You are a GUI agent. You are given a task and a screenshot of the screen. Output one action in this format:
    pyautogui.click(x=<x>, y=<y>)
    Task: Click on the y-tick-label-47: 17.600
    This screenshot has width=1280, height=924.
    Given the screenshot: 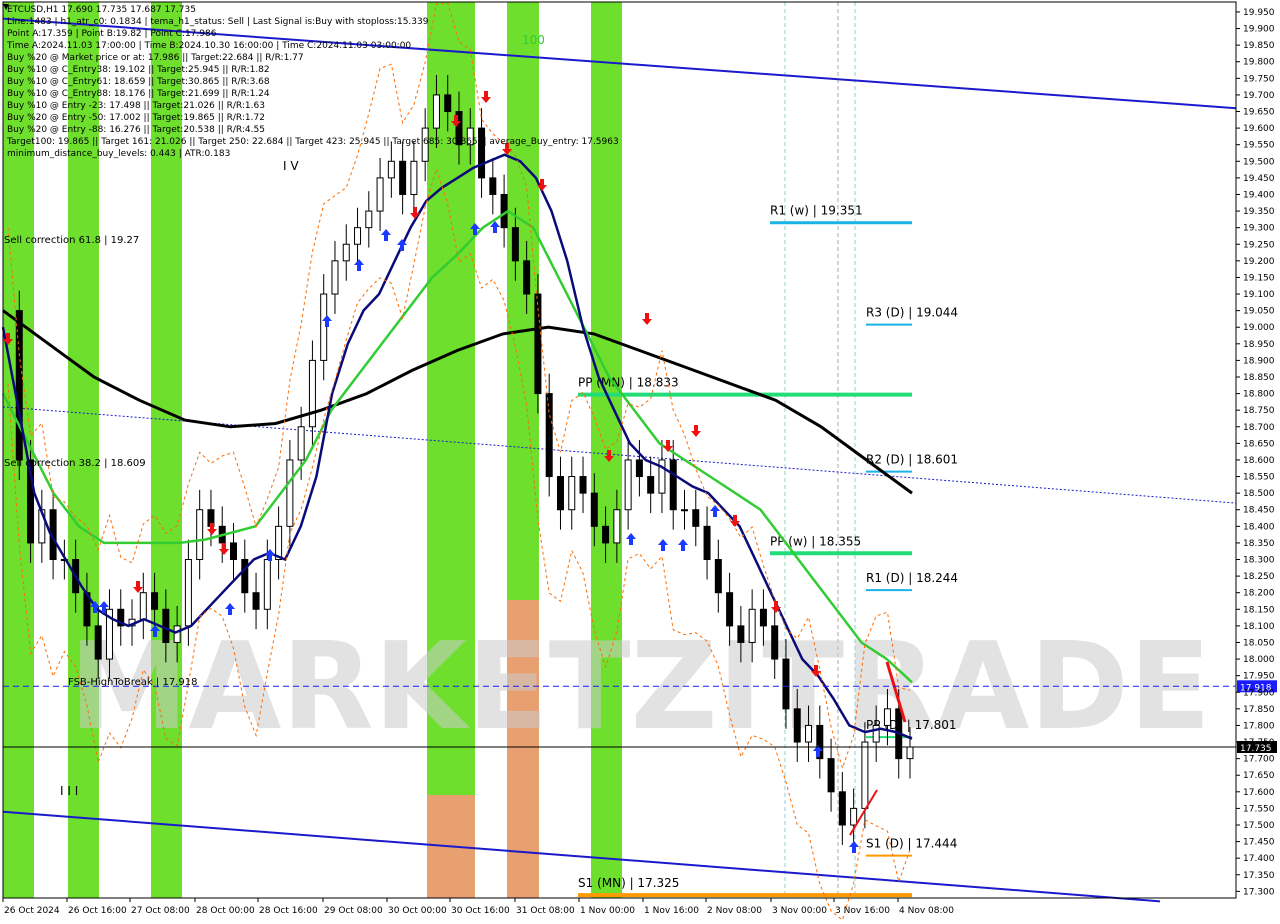 What is the action you would take?
    pyautogui.click(x=1259, y=793)
    